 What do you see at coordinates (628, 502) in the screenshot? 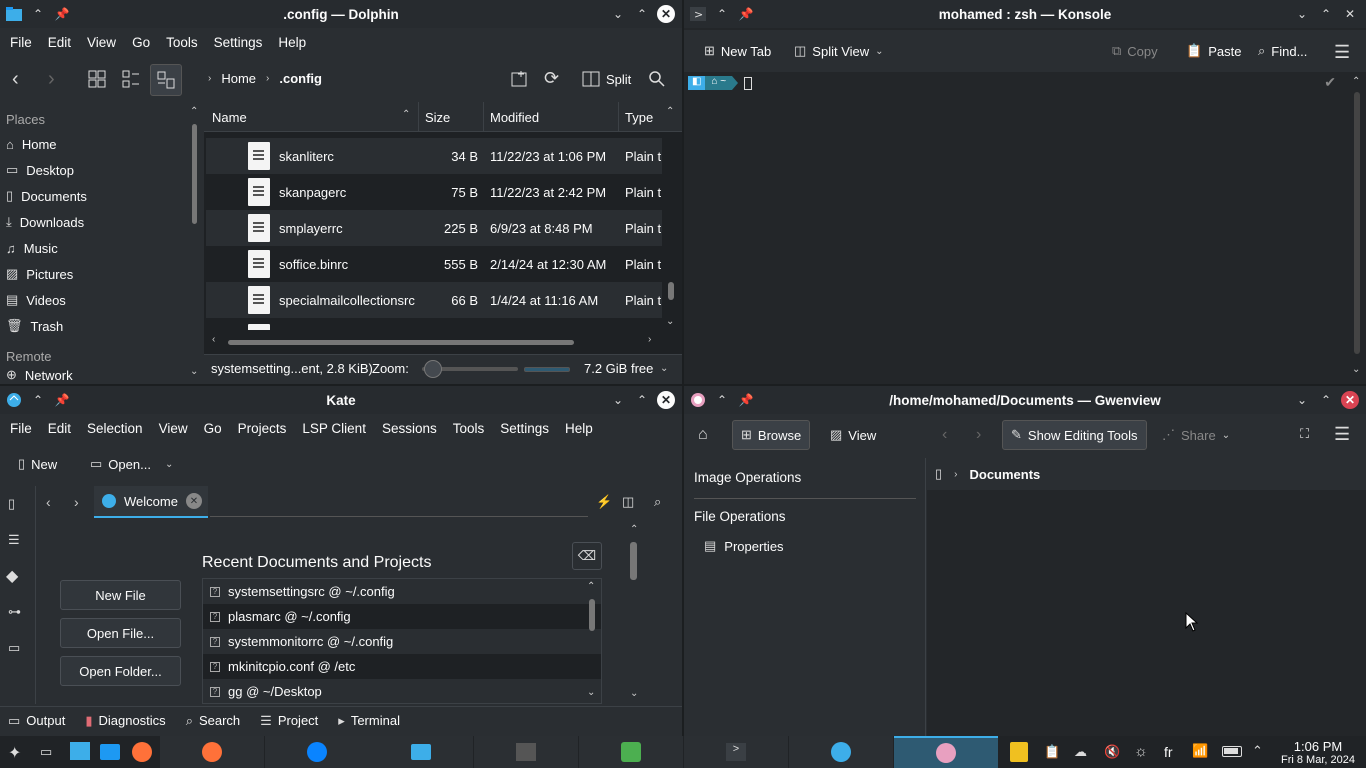
I see `split-view-icon: ◫` at bounding box center [628, 502].